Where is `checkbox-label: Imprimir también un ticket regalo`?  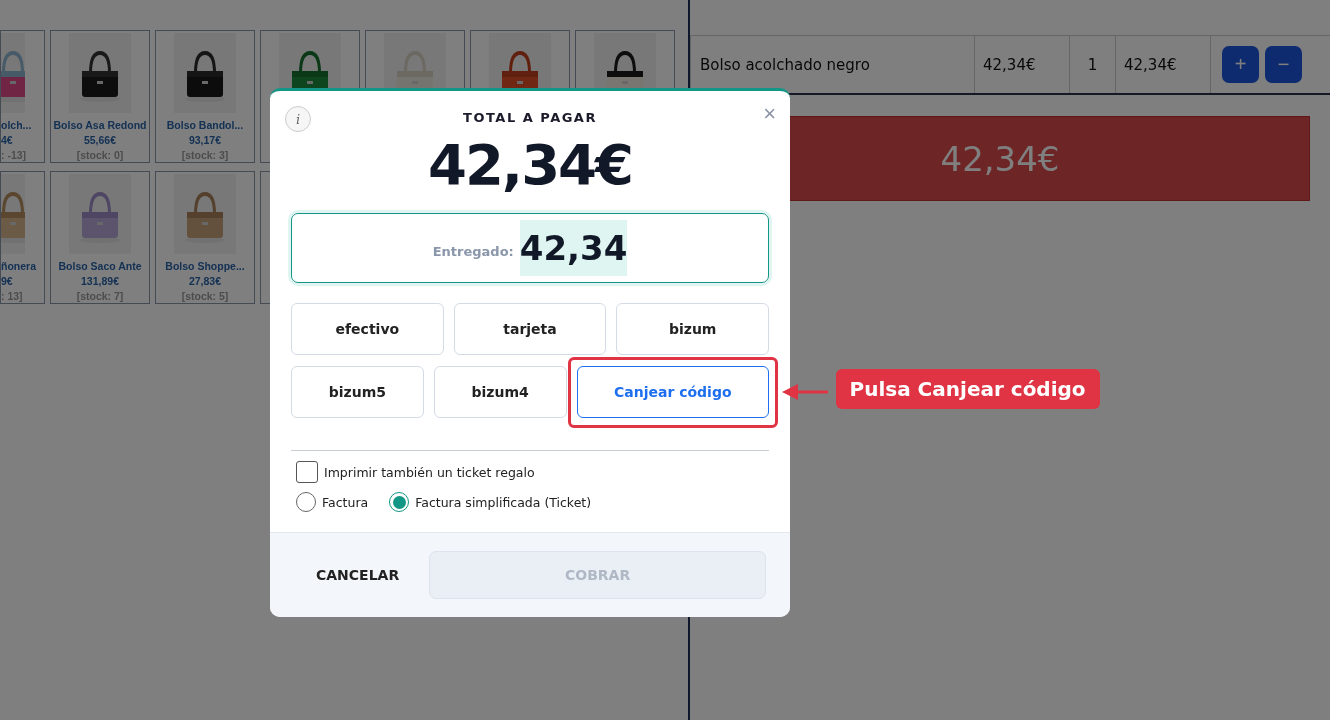 checkbox-label: Imprimir también un ticket regalo is located at coordinates (429, 472).